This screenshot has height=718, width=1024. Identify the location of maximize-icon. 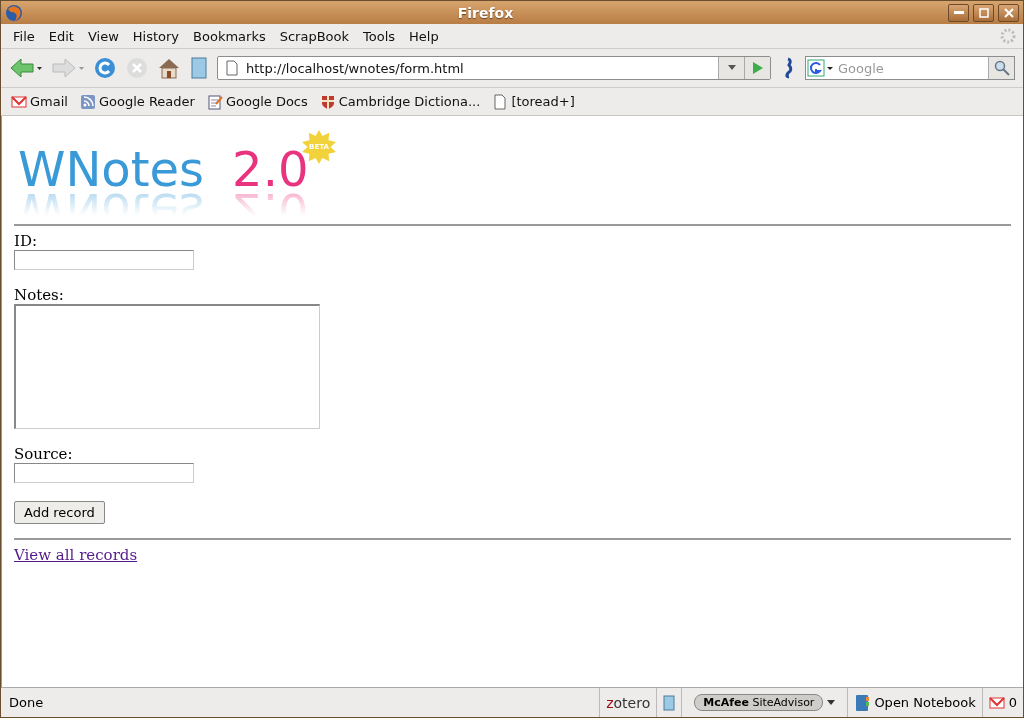
(983, 12).